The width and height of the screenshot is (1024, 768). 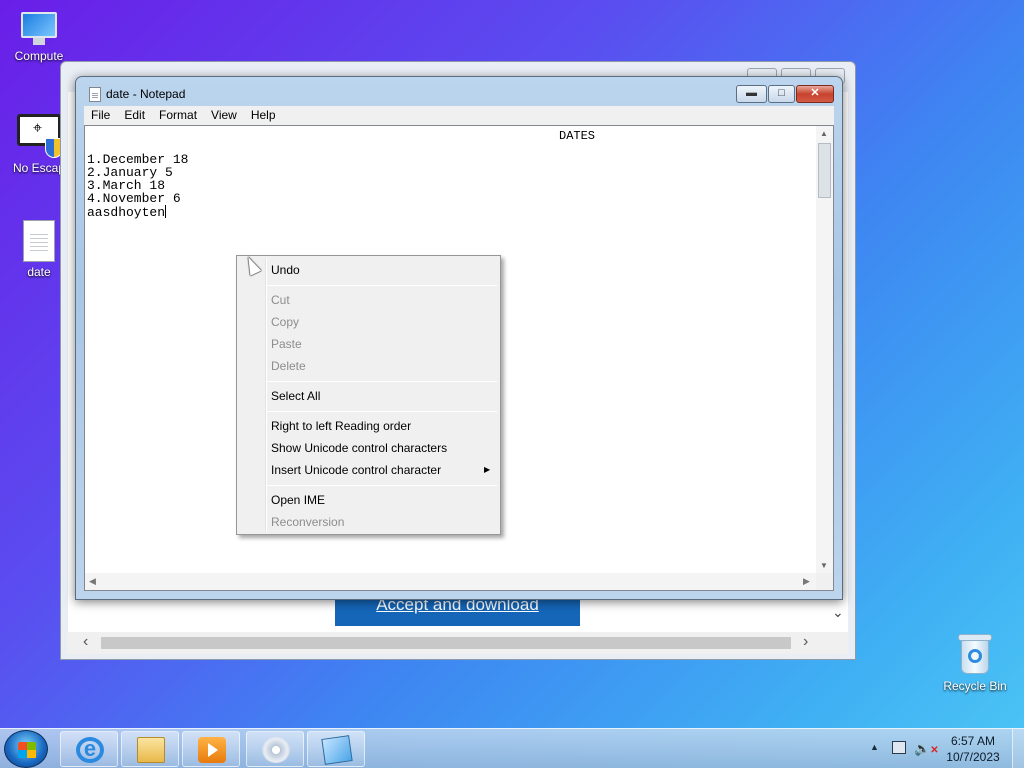 I want to click on disc-burner-icon, so click(x=276, y=750).